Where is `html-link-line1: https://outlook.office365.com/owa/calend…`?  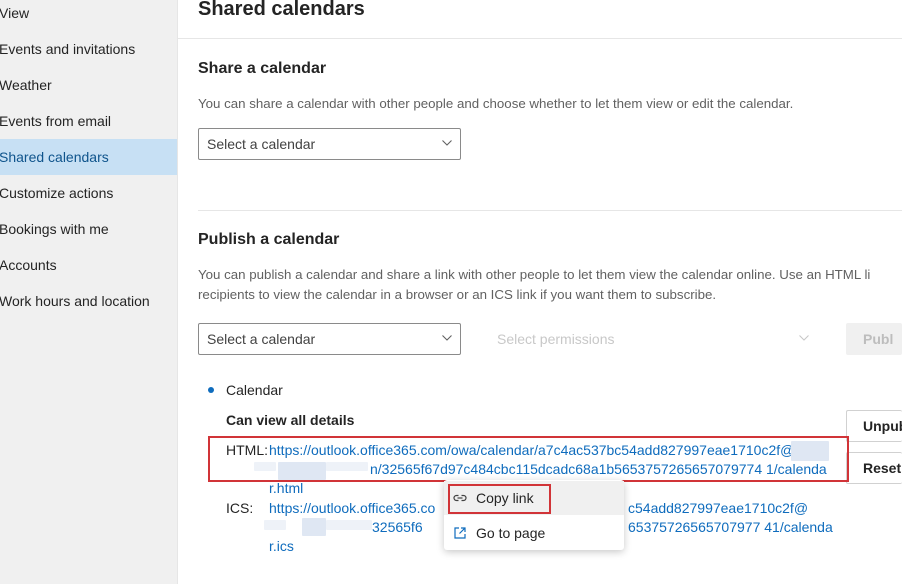 html-link-line1: https://outlook.office365.com/owa/calend… is located at coordinates (531, 450).